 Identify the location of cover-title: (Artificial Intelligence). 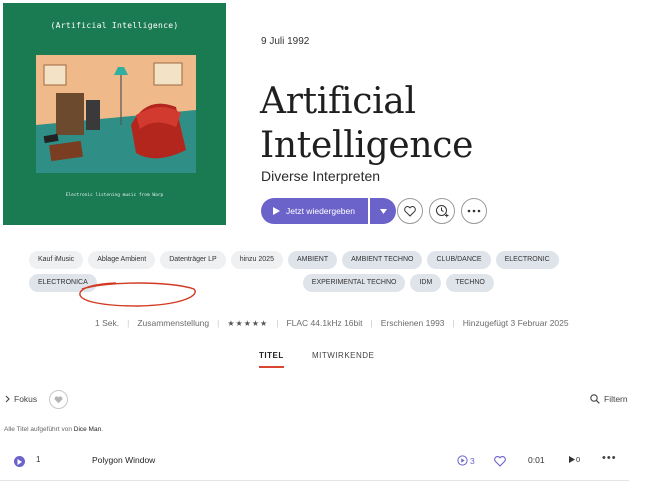
(114, 25).